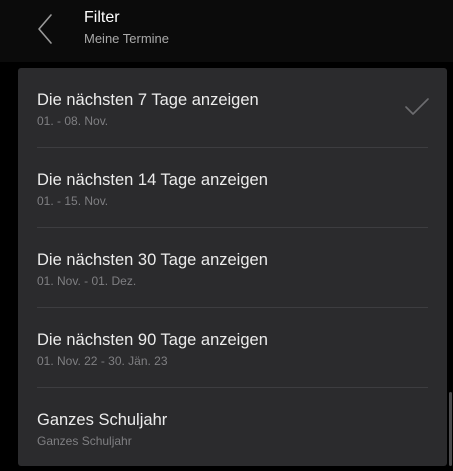 Image resolution: width=453 pixels, height=471 pixels. I want to click on back-button, so click(45, 29).